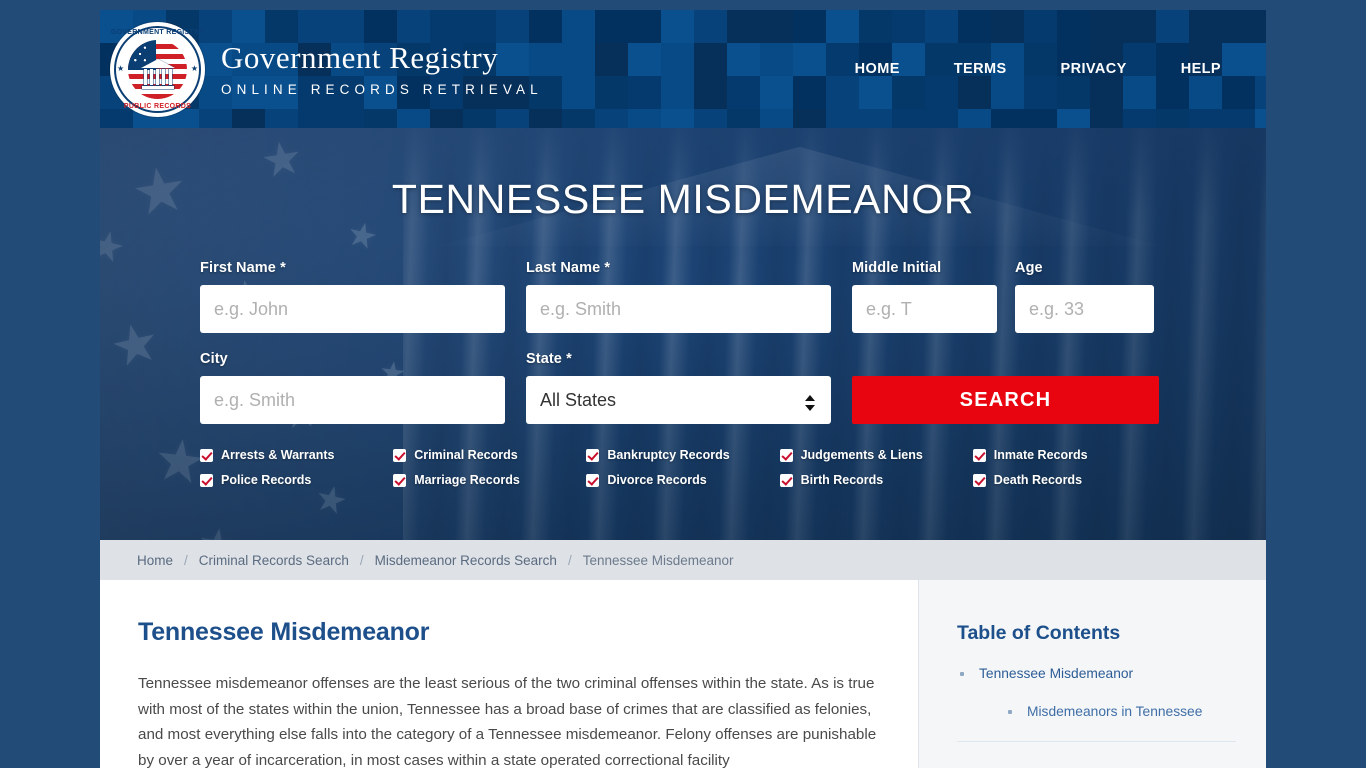 The width and height of the screenshot is (1366, 768). What do you see at coordinates (568, 268) in the screenshot?
I see `last-name-label: Last Name *` at bounding box center [568, 268].